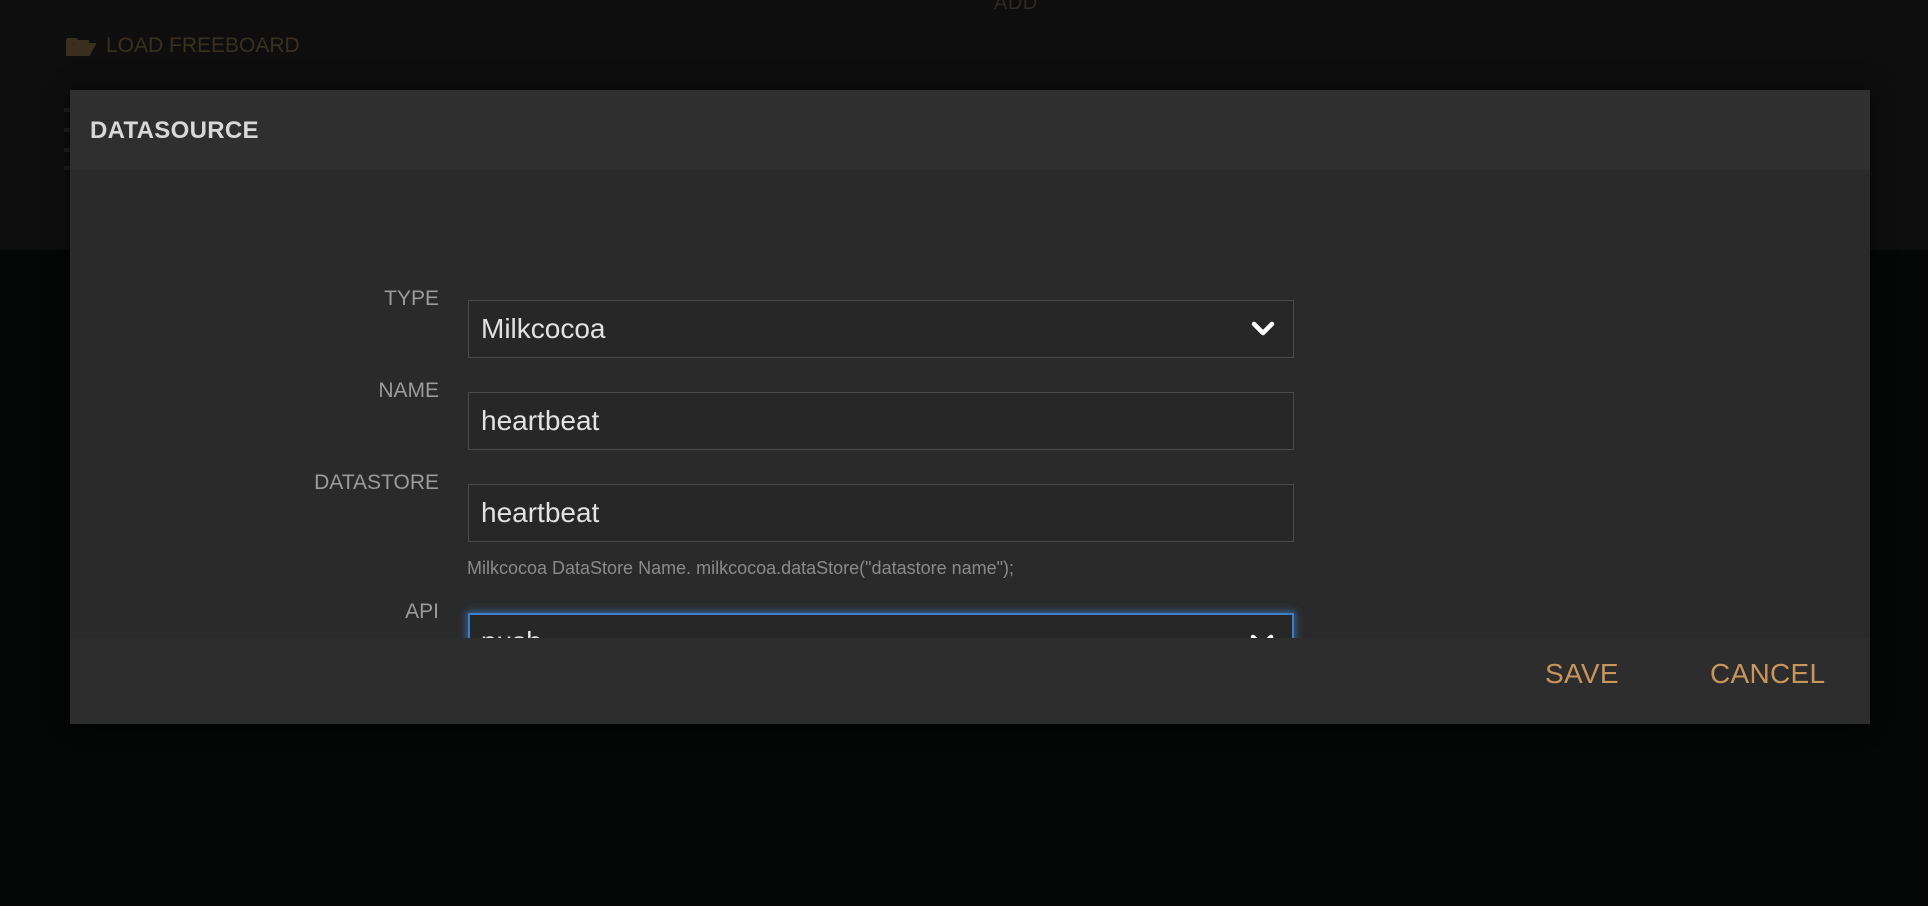 The image size is (1928, 906). What do you see at coordinates (881, 329) in the screenshot?
I see `type-select: Milkcocoa` at bounding box center [881, 329].